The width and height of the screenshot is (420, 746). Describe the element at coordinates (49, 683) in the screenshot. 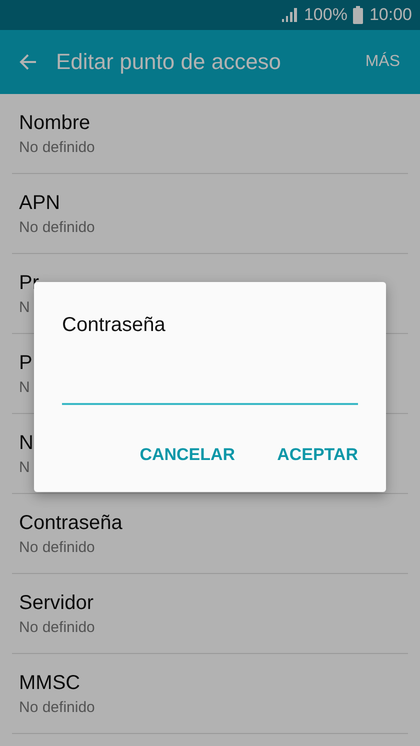

I see `item-label: MMSC` at that location.